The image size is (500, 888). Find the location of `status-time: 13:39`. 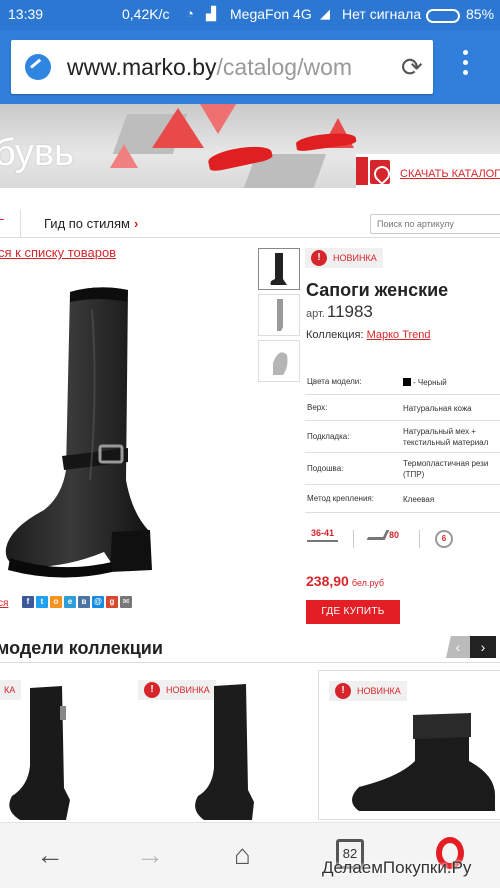

status-time: 13:39 is located at coordinates (26, 14).